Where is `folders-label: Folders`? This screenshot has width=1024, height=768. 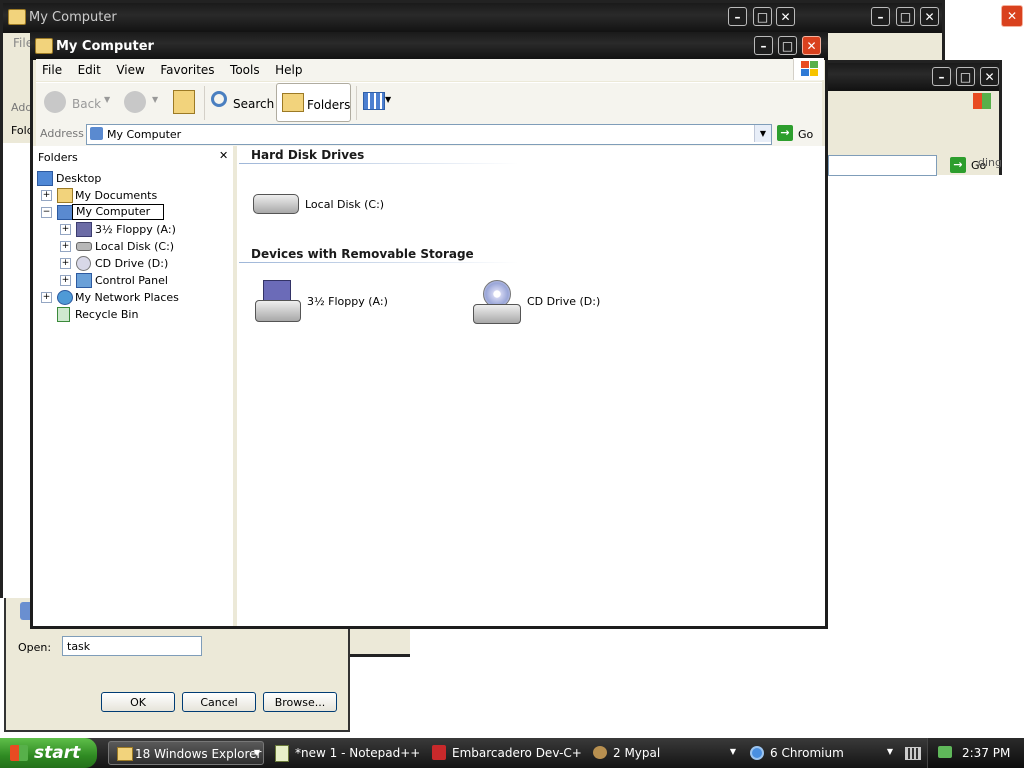
folders-label: Folders is located at coordinates (329, 105).